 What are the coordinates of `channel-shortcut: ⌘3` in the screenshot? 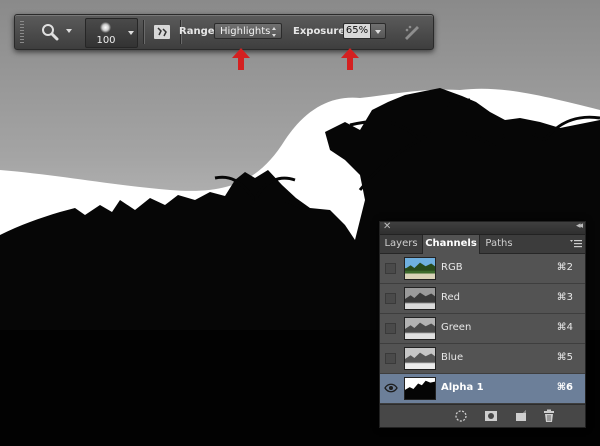 It's located at (564, 297).